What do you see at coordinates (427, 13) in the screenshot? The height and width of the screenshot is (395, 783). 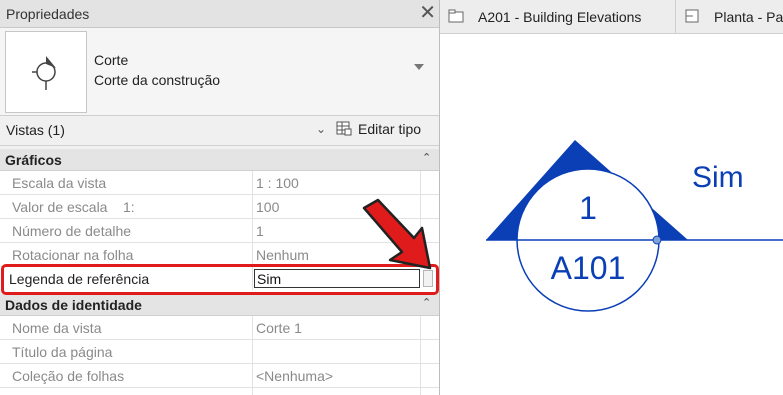 I see `close-icon: ✕` at bounding box center [427, 13].